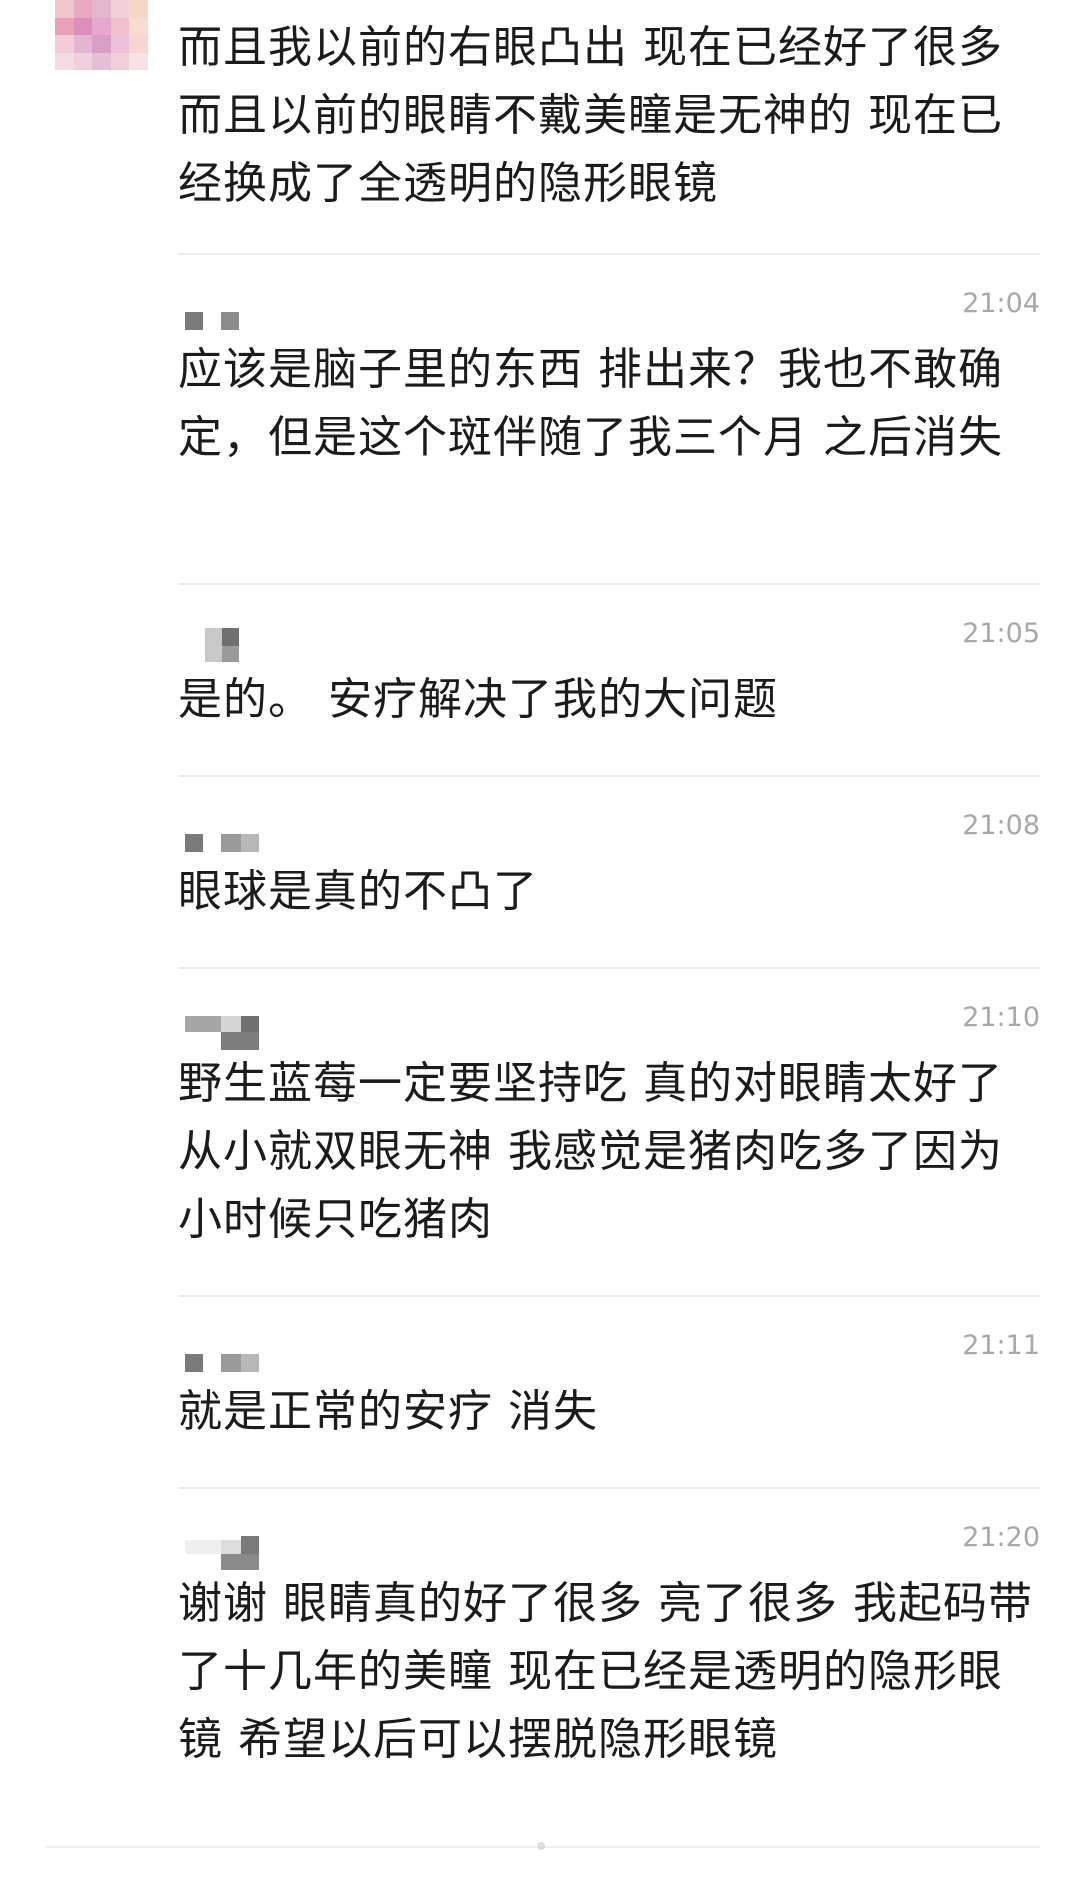 The height and width of the screenshot is (1903, 1080). I want to click on scroll-indicator-dot, so click(541, 1846).